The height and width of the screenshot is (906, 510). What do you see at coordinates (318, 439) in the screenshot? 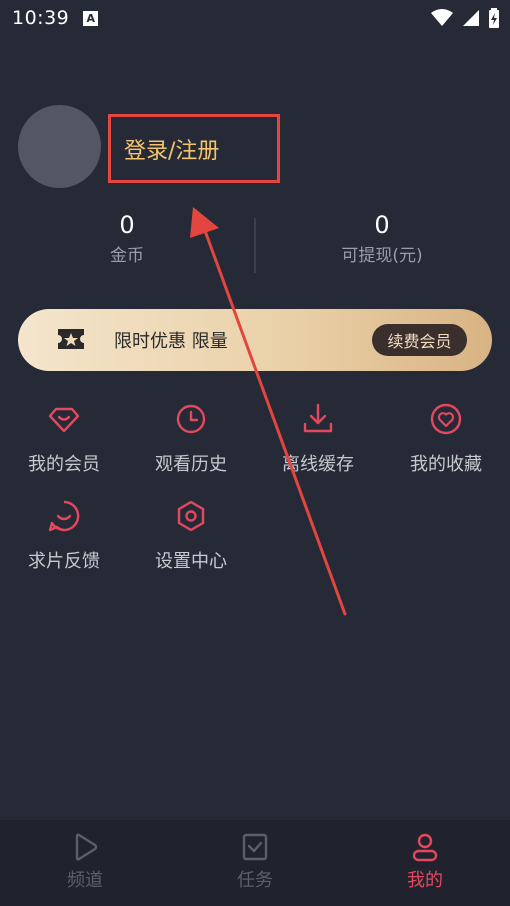
I see `menu-item-offline-cache: 离线缓存` at bounding box center [318, 439].